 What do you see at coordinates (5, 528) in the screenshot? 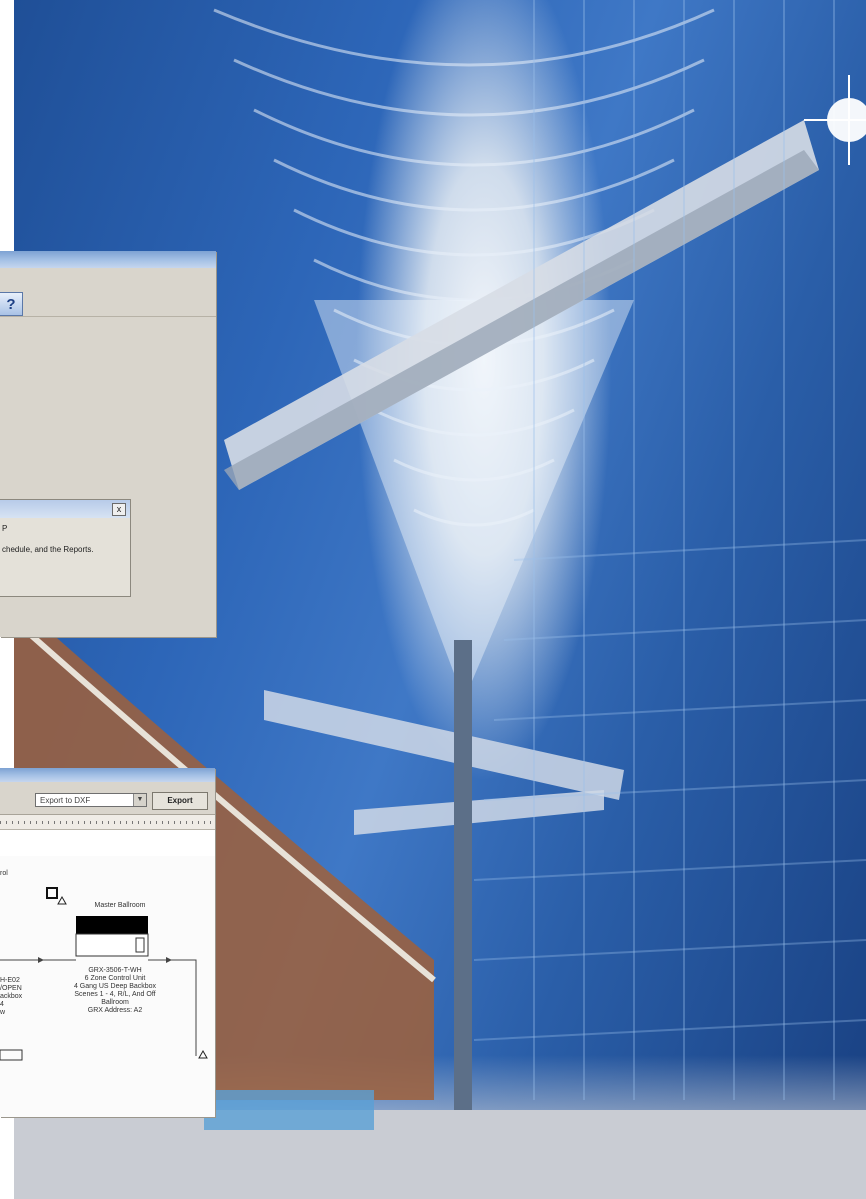
I see `dialog-message-line: P` at bounding box center [5, 528].